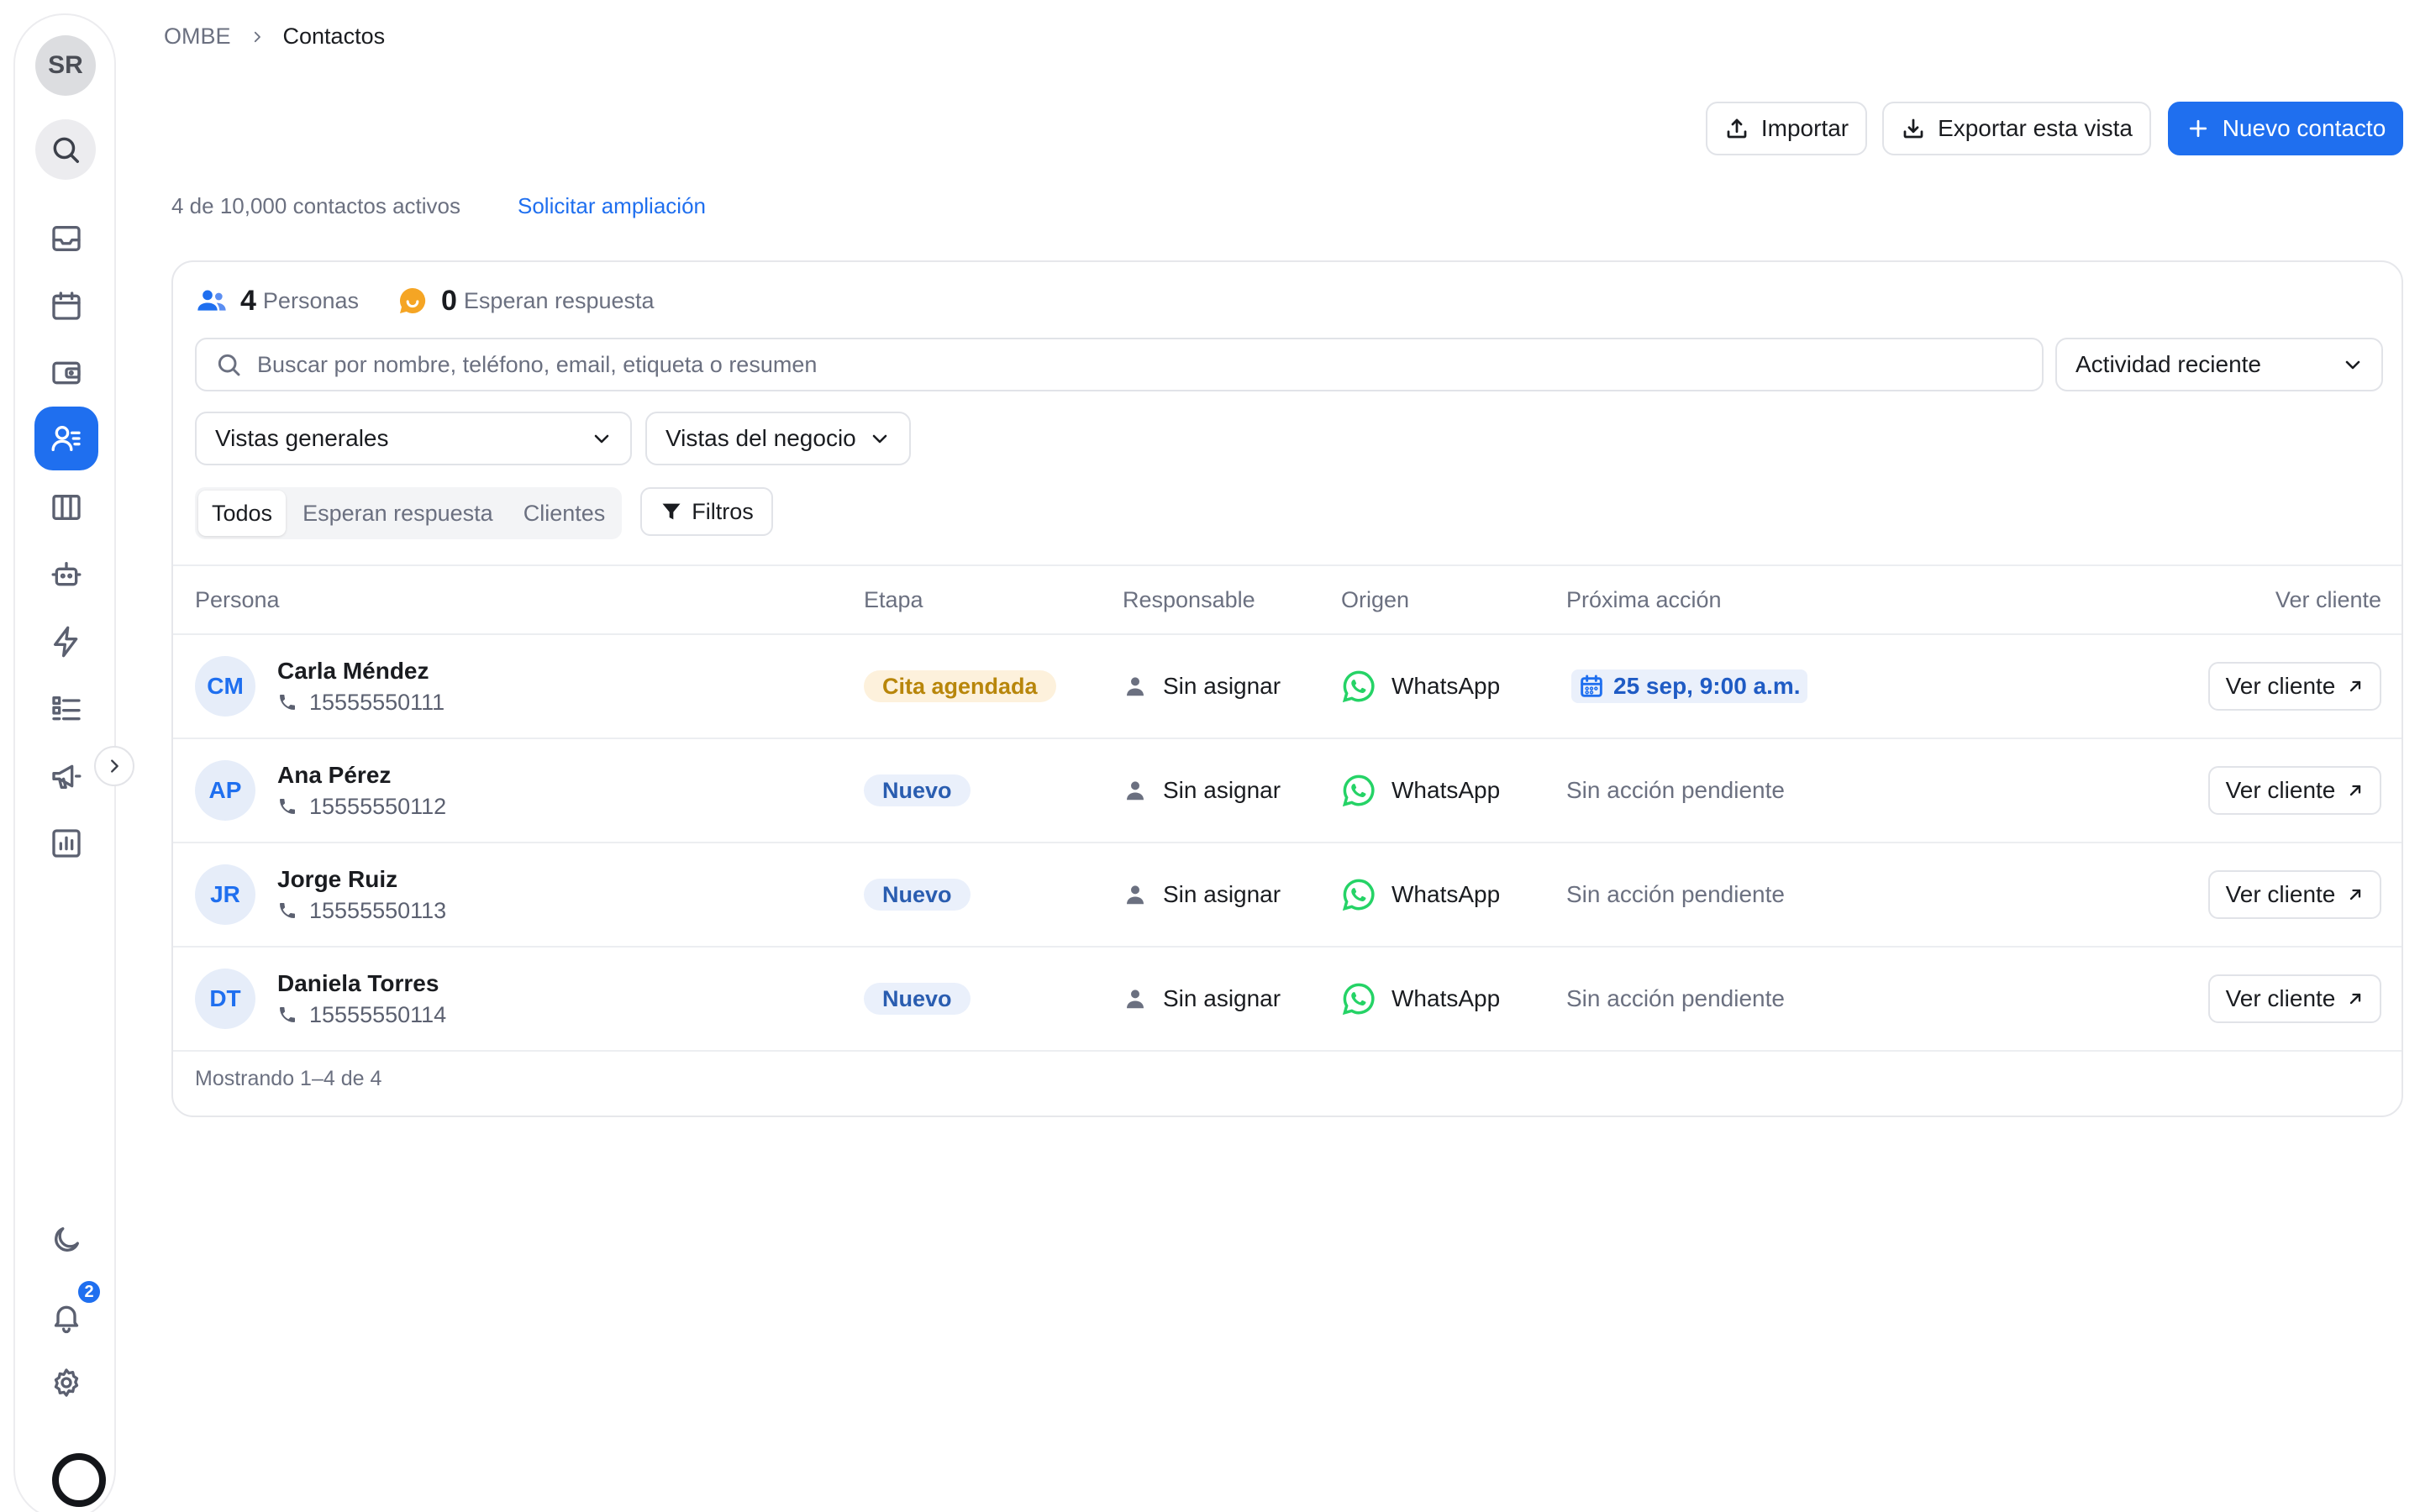 This screenshot has height=1512, width=2420. What do you see at coordinates (398, 513) in the screenshot?
I see `tab-waiting: Esperan respuesta` at bounding box center [398, 513].